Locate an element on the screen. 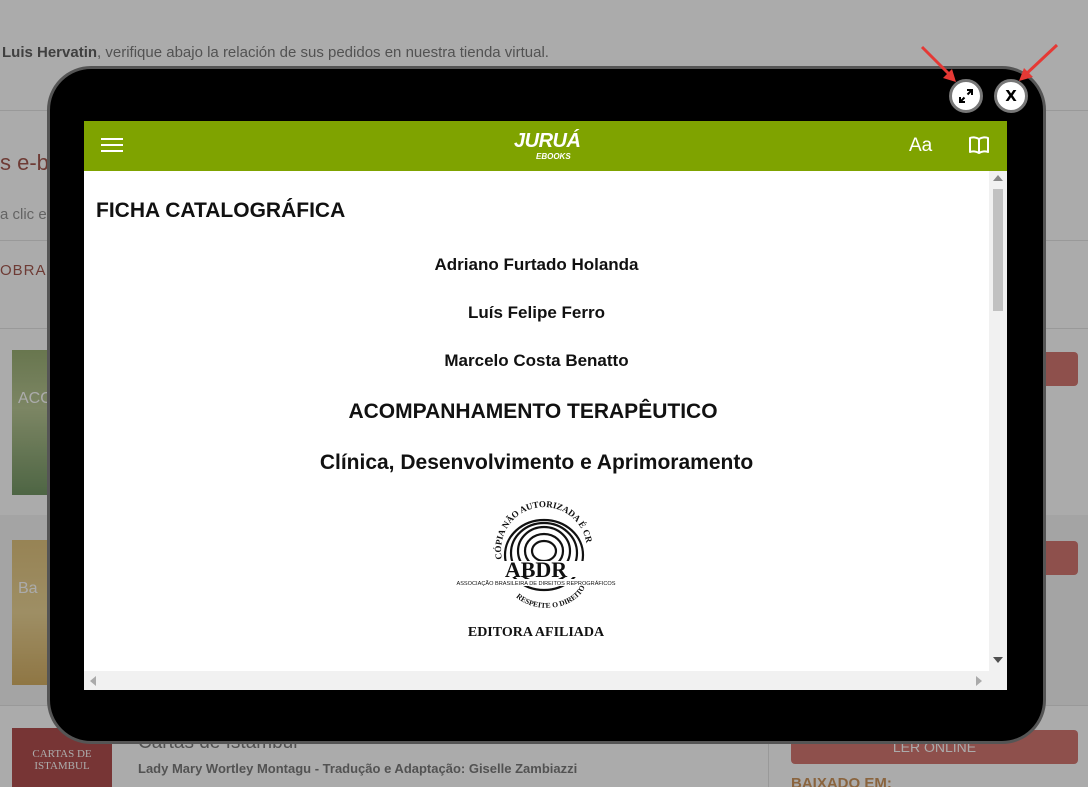 The image size is (1088, 787). author-name: Marcelo Costa Benatto is located at coordinates (536, 360).